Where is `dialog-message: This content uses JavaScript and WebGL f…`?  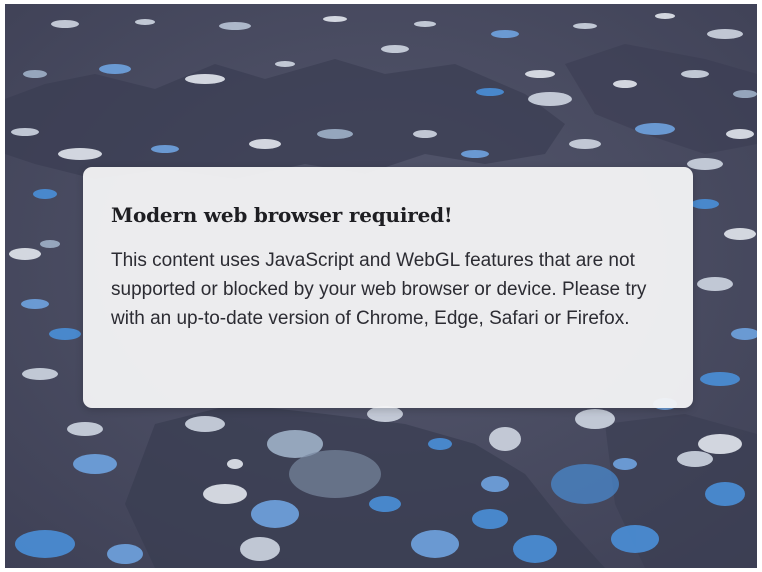 dialog-message: This content uses JavaScript and WebGL f… is located at coordinates (379, 289).